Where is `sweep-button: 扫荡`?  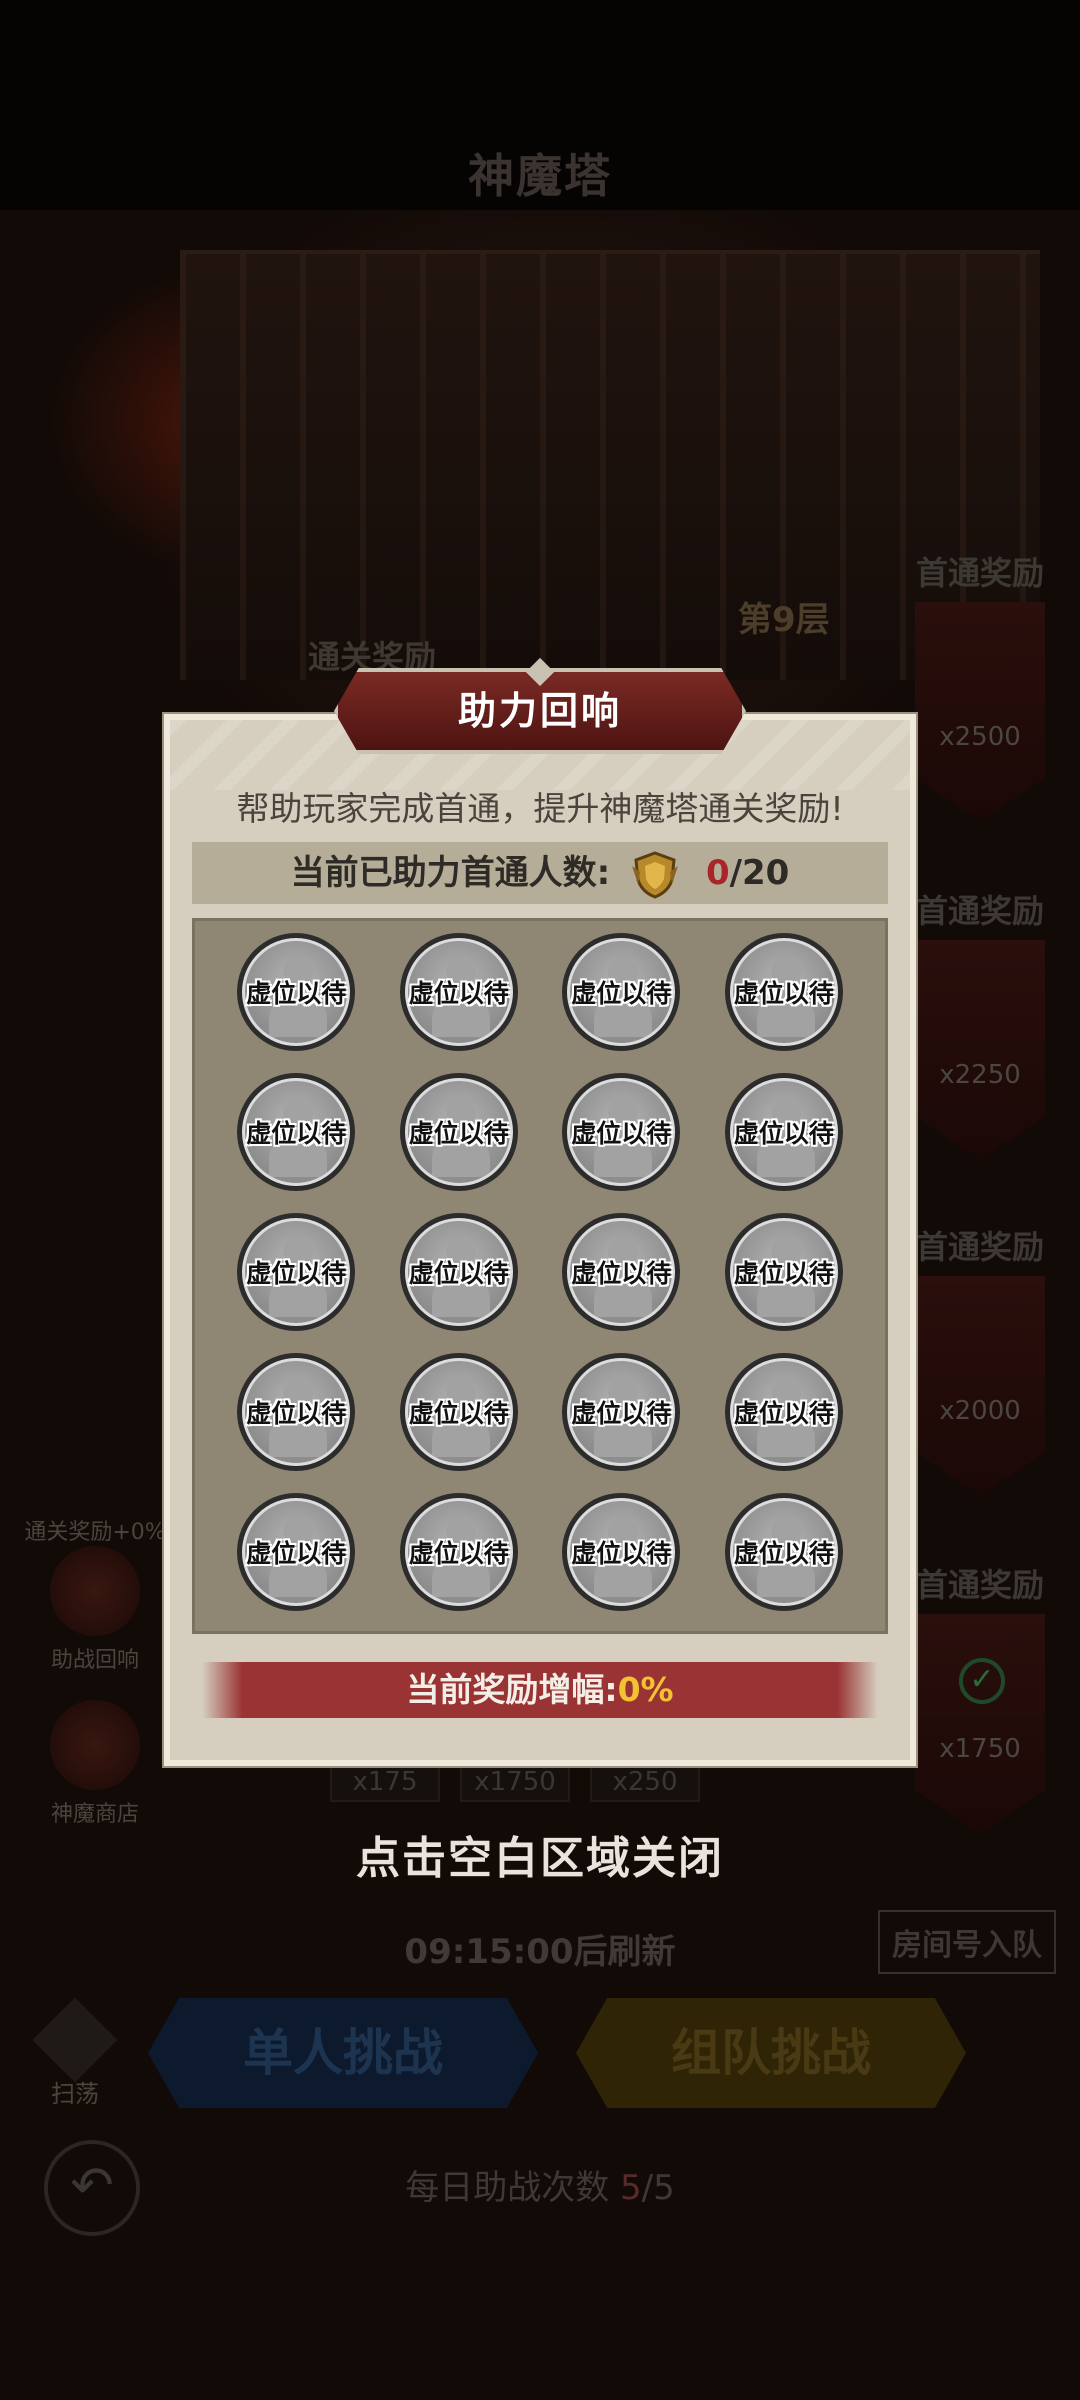
sweep-button: 扫荡 is located at coordinates (75, 2053).